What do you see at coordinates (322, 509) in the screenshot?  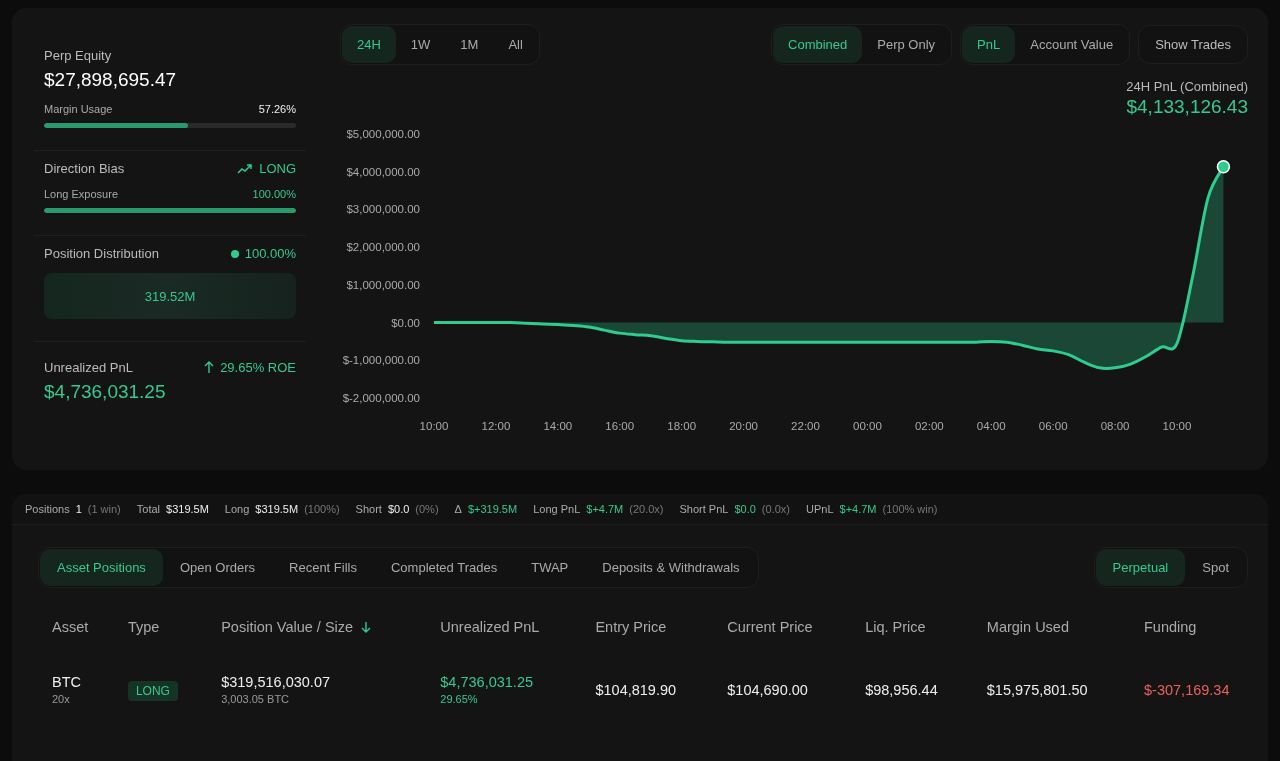 I see `stat-note: (100%)` at bounding box center [322, 509].